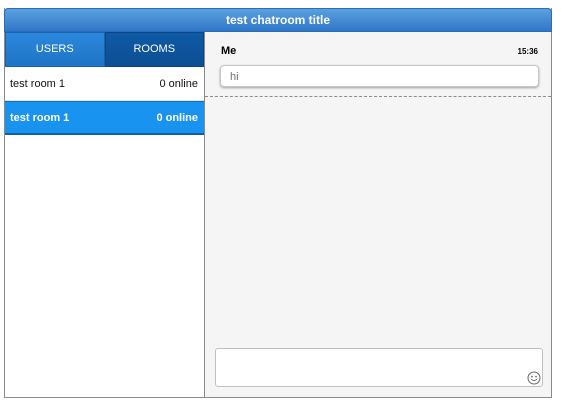  I want to click on room-list-item: test room 1 0 online, so click(104, 84).